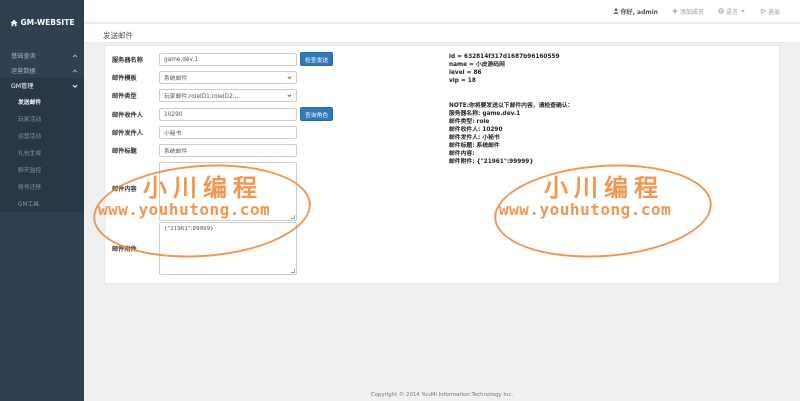  I want to click on brand: GM-WEBSITE, so click(42, 22).